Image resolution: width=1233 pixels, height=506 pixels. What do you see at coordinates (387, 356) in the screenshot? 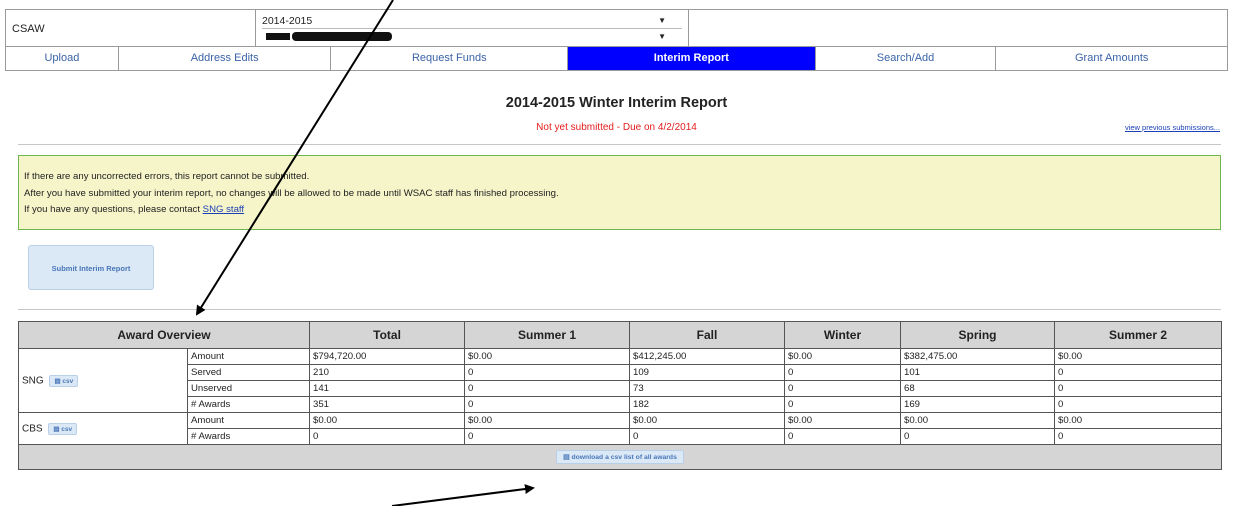
I see `table-cell: $794,720.00` at bounding box center [387, 356].